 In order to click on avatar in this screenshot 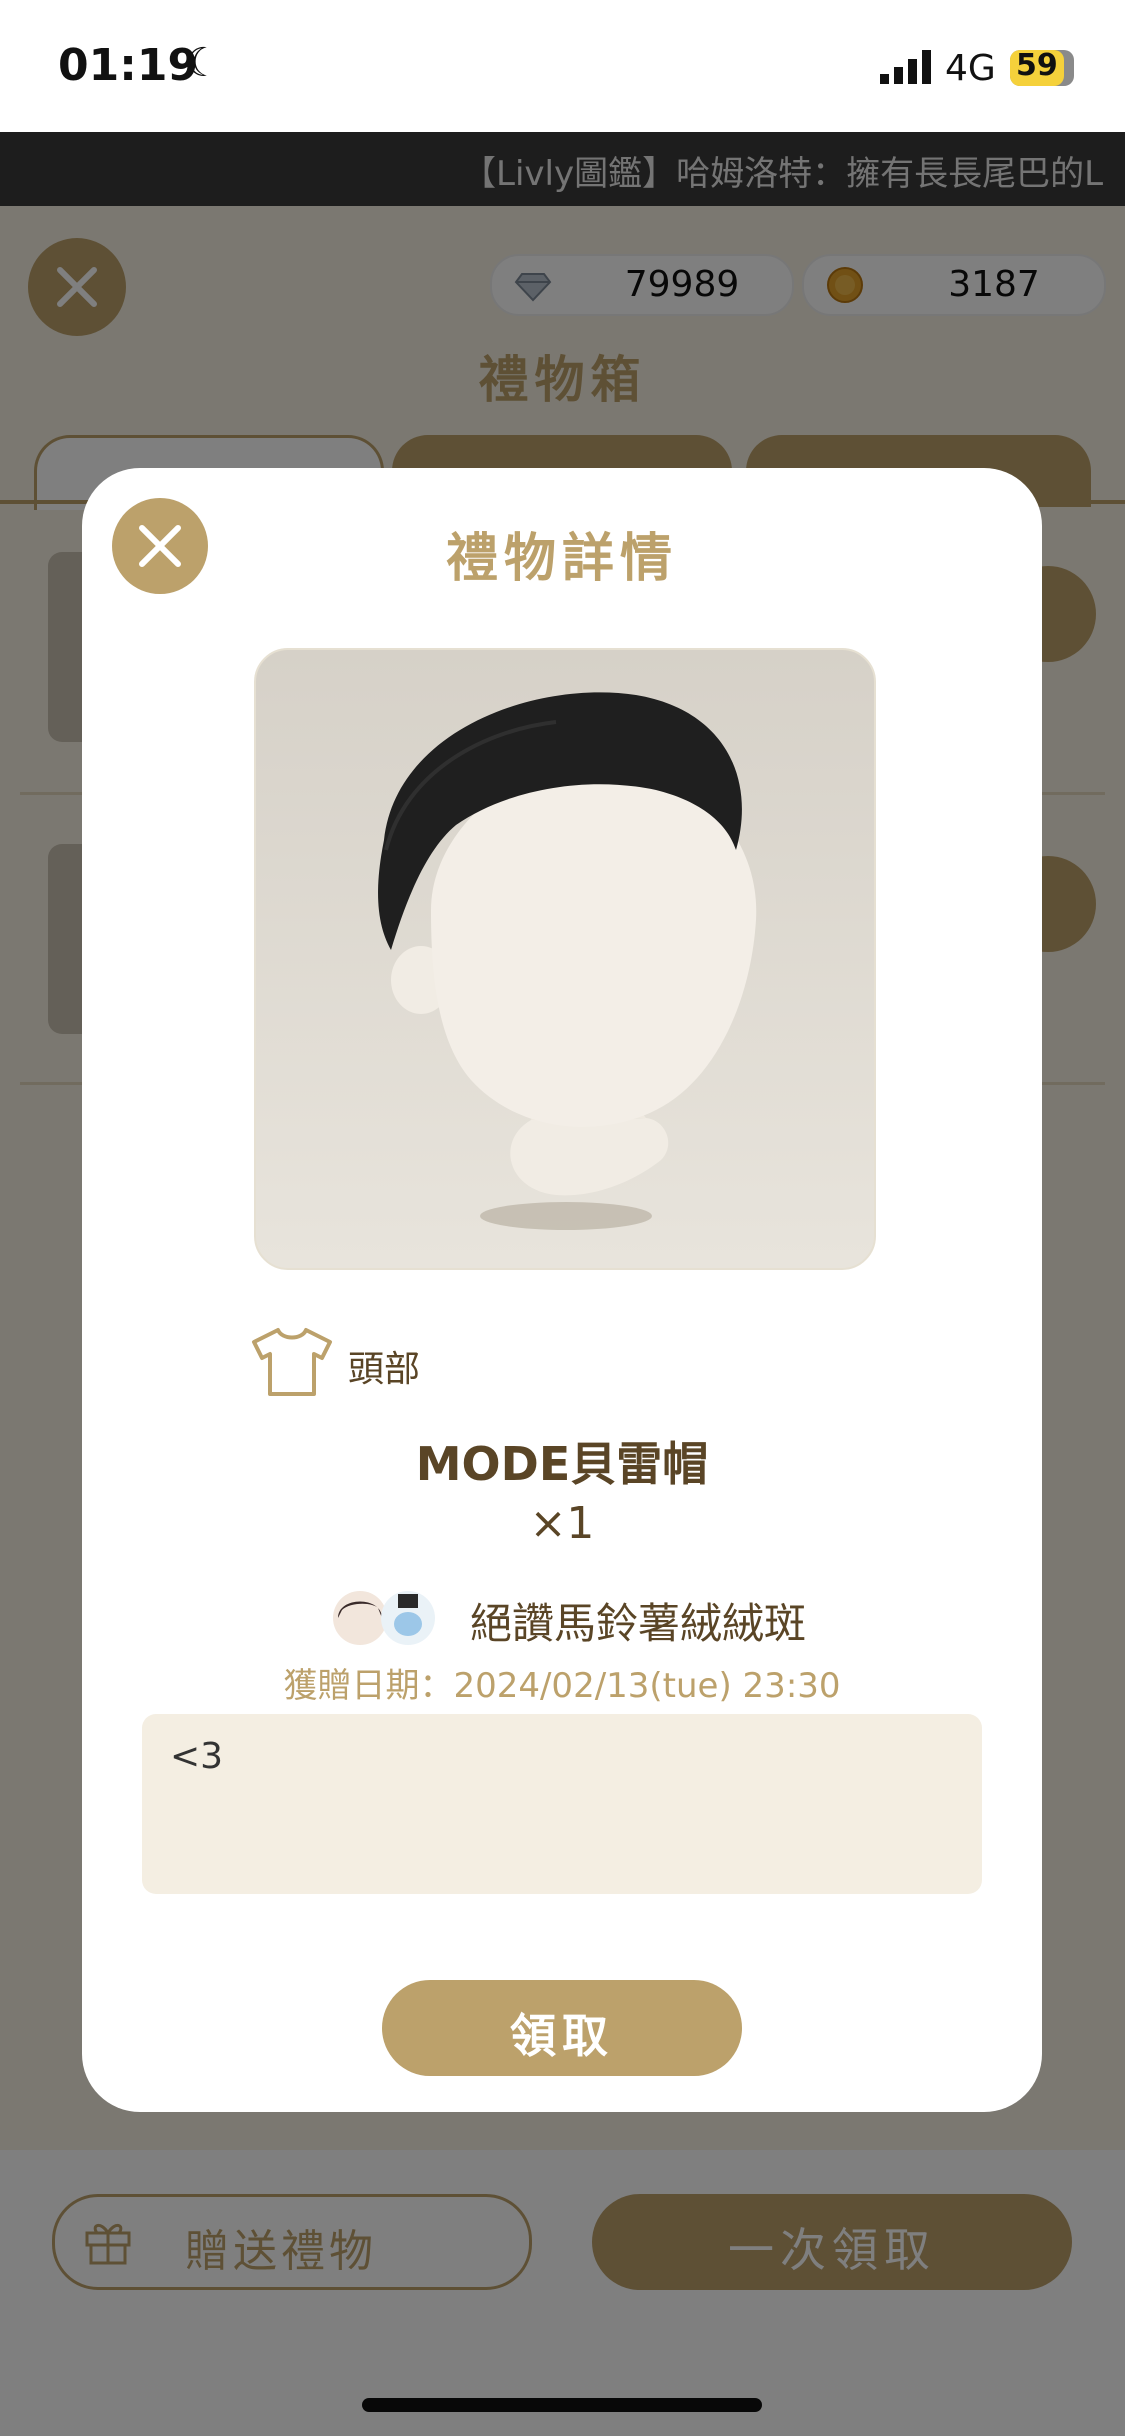, I will do `click(360, 1618)`.